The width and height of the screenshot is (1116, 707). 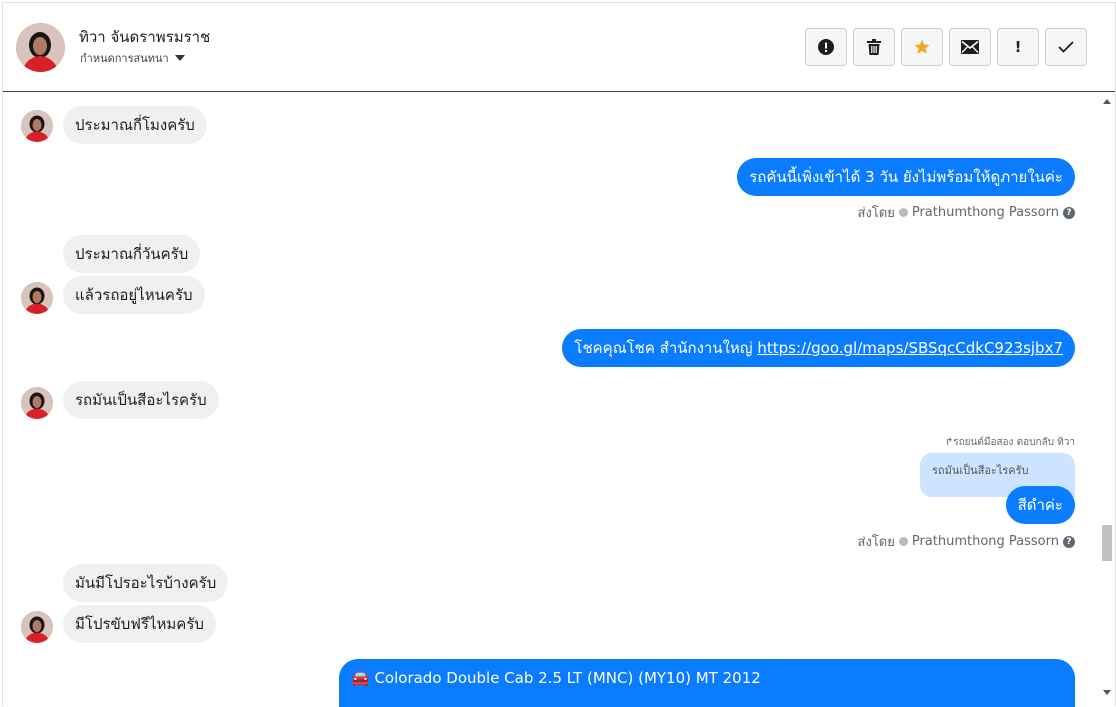 I want to click on report-button, so click(x=826, y=47).